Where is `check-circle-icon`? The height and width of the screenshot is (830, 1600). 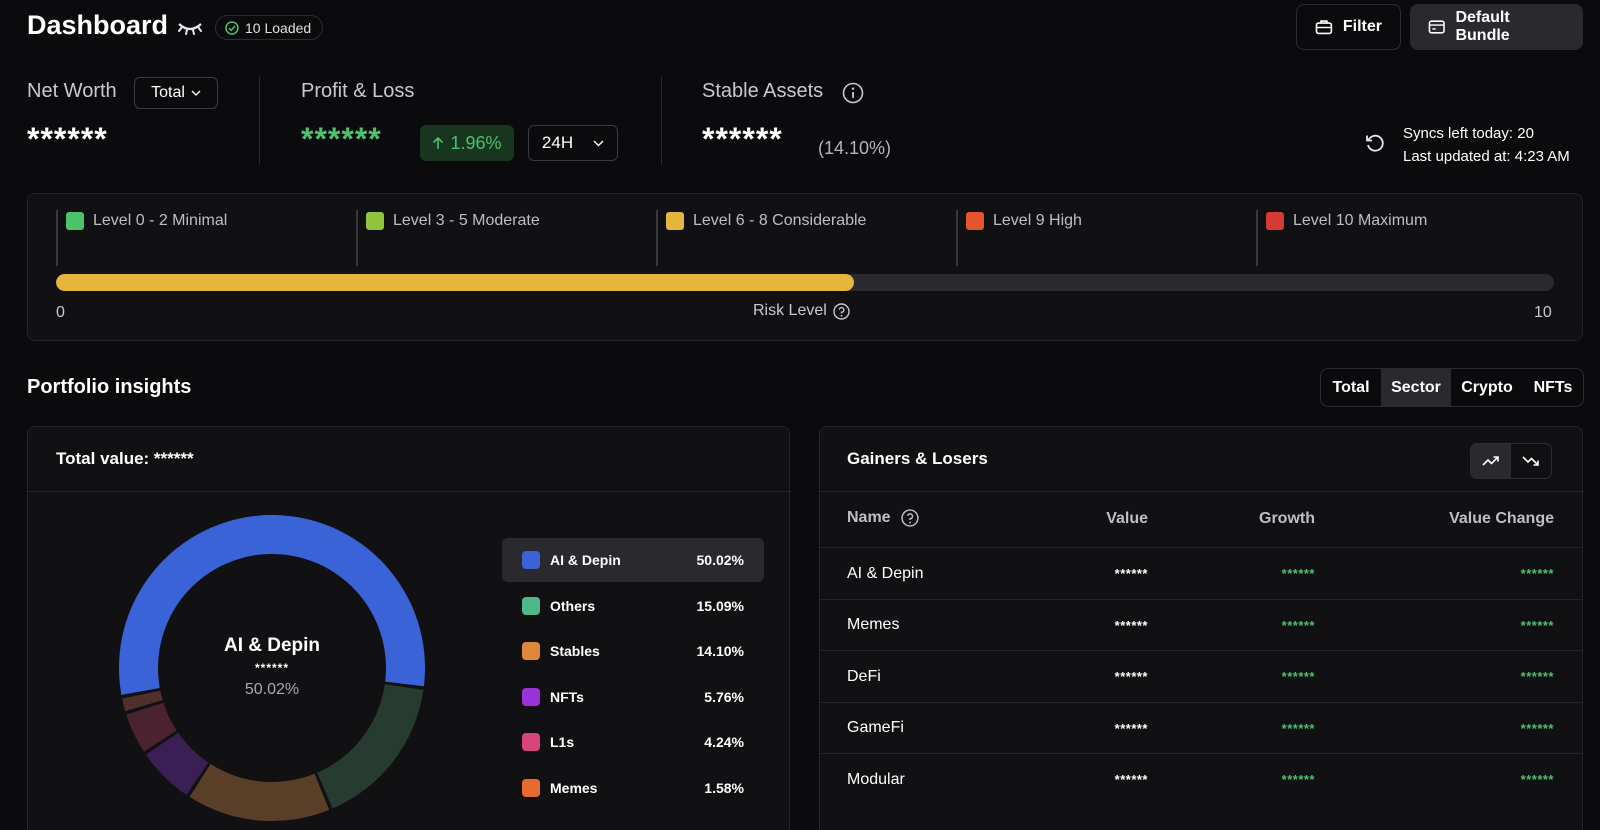
check-circle-icon is located at coordinates (232, 27).